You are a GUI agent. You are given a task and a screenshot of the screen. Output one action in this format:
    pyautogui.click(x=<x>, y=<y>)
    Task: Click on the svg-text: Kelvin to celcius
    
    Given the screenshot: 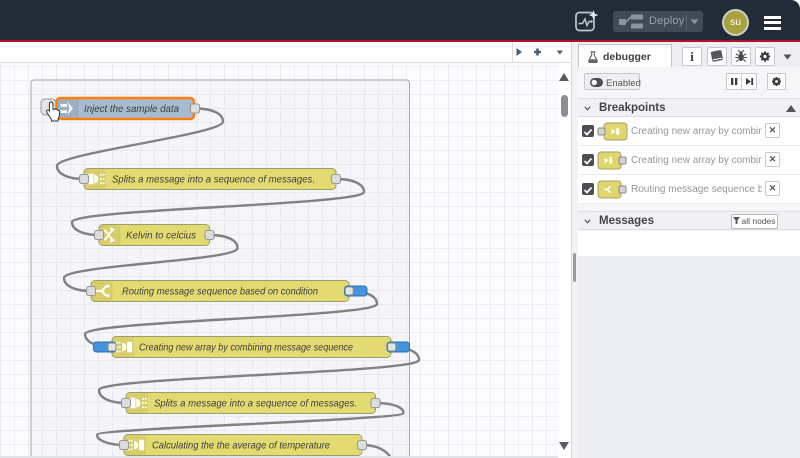 What is the action you would take?
    pyautogui.click(x=161, y=236)
    